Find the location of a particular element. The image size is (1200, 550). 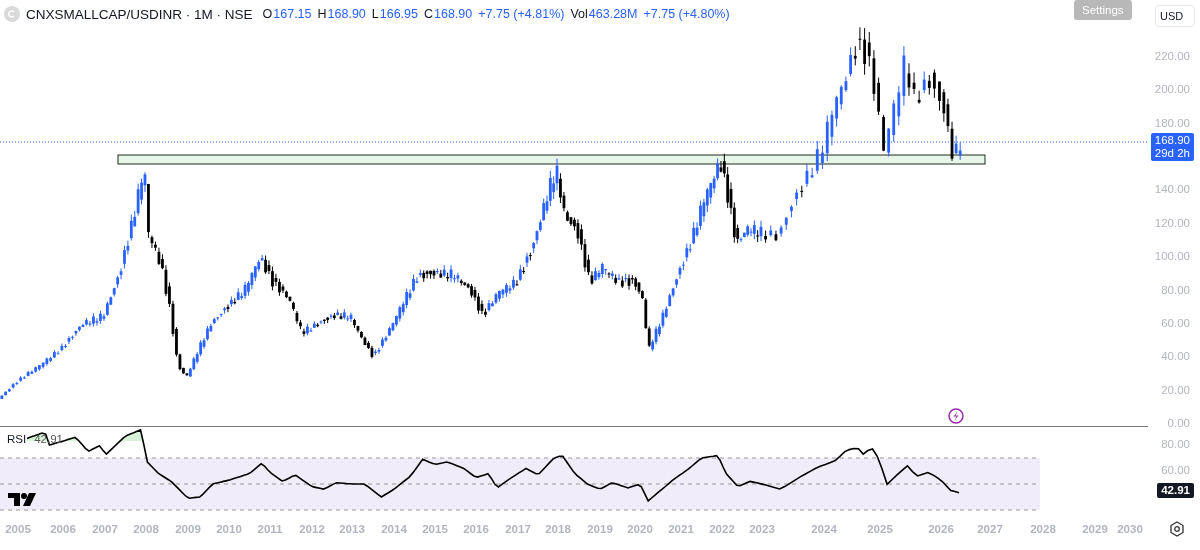

rsi-axis-label: 60.00 is located at coordinates (1175, 470).